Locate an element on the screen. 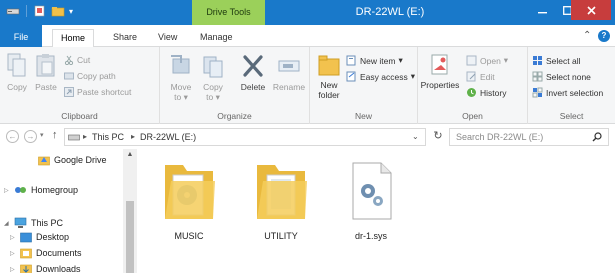  select-none-icon is located at coordinates (537, 76).